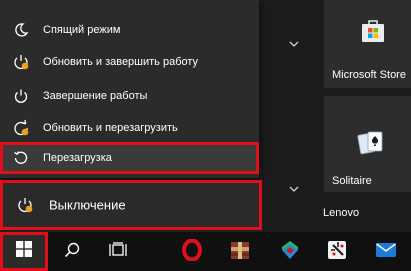  What do you see at coordinates (291, 116) in the screenshot?
I see `start-menu-app-list-pane` at bounding box center [291, 116].